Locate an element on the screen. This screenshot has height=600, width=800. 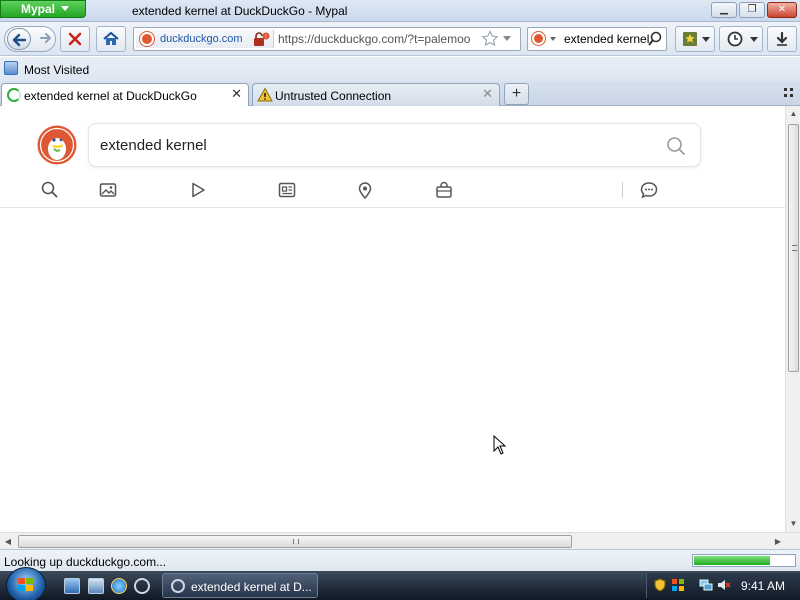
search-go-icon is located at coordinates (655, 39).